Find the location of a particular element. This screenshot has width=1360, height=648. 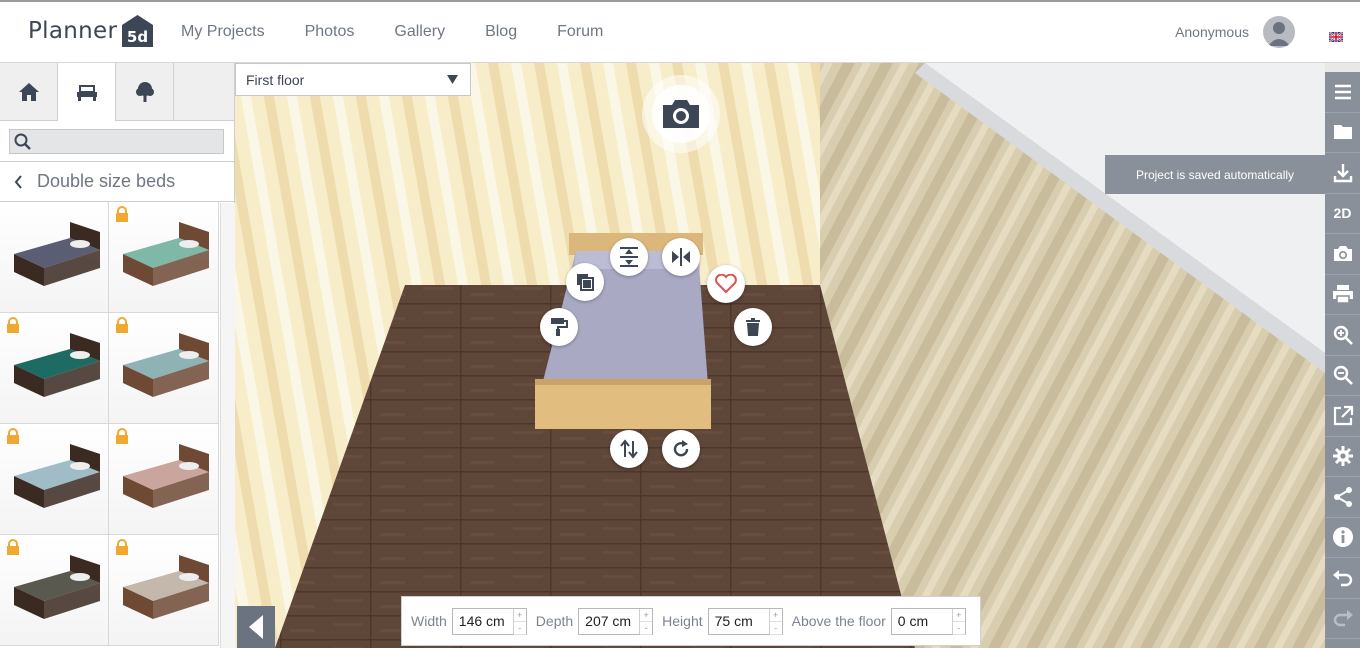

align-vertical-icon is located at coordinates (629, 257).